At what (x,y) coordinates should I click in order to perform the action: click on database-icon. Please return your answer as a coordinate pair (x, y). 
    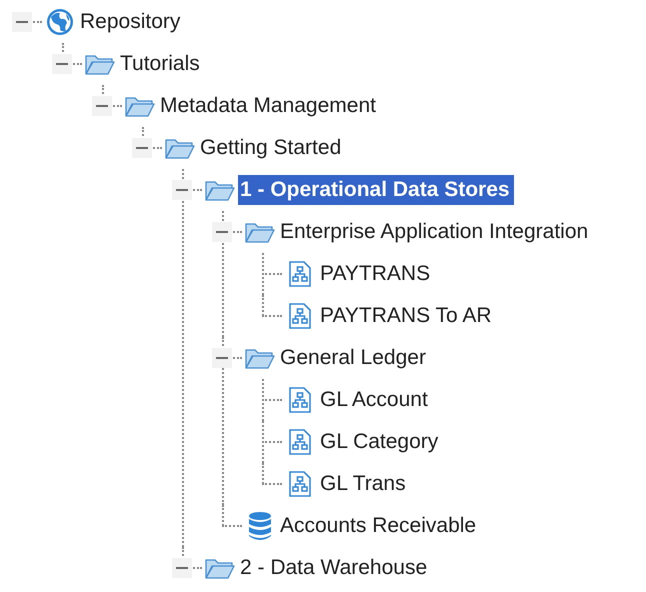
    Looking at the image, I should click on (260, 526).